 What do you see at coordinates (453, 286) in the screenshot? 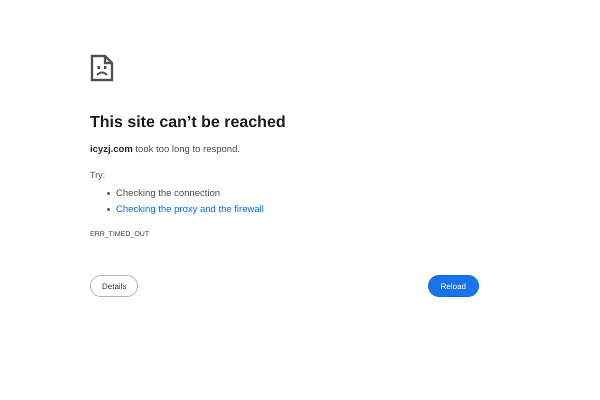
I see `reload-button: Reload` at bounding box center [453, 286].